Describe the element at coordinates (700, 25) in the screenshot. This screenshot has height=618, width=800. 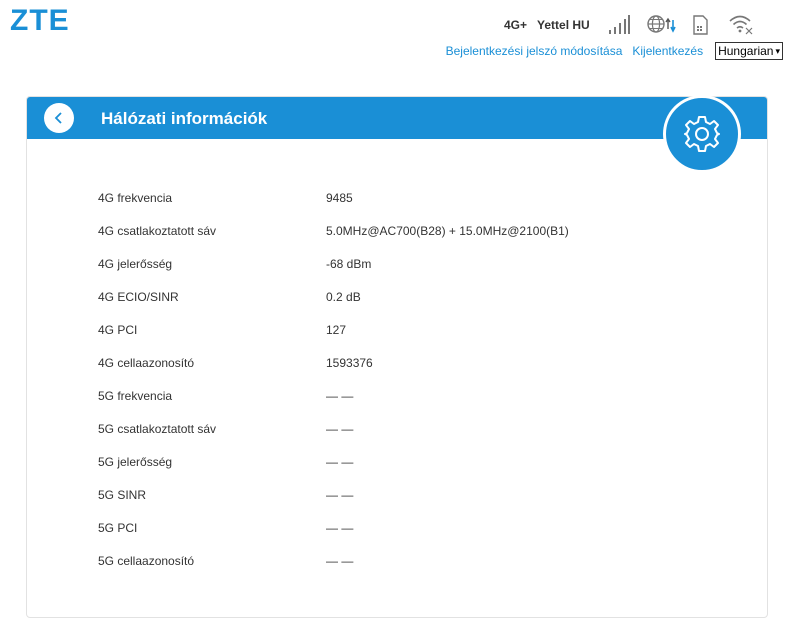
I see `sim-card-icon` at that location.